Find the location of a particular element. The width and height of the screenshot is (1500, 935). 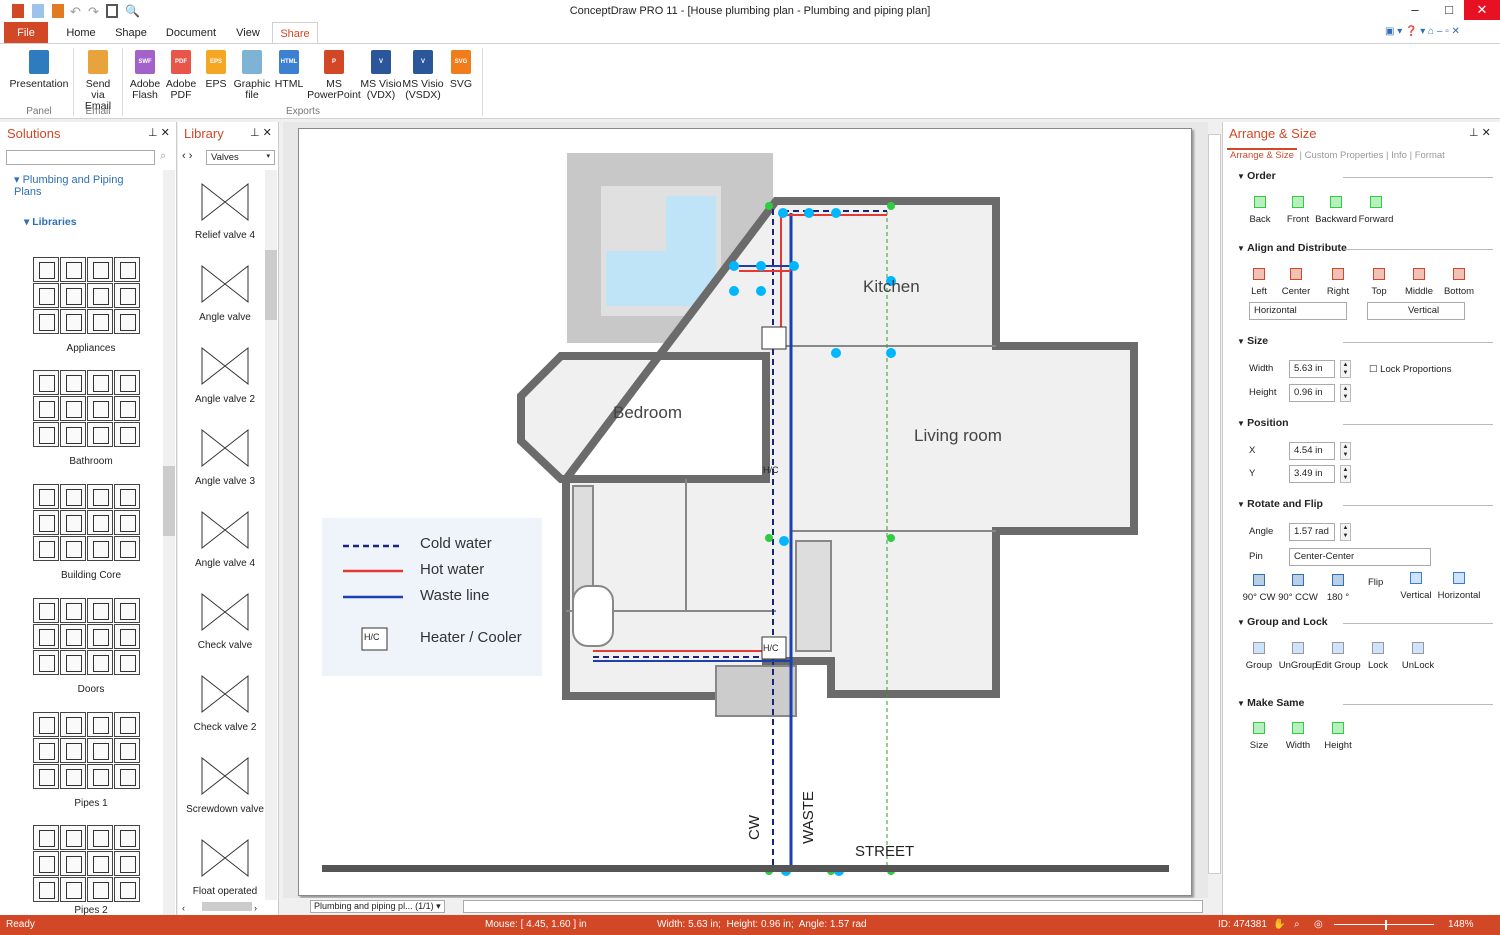

order-forward-button: Forward is located at coordinates (1376, 210).